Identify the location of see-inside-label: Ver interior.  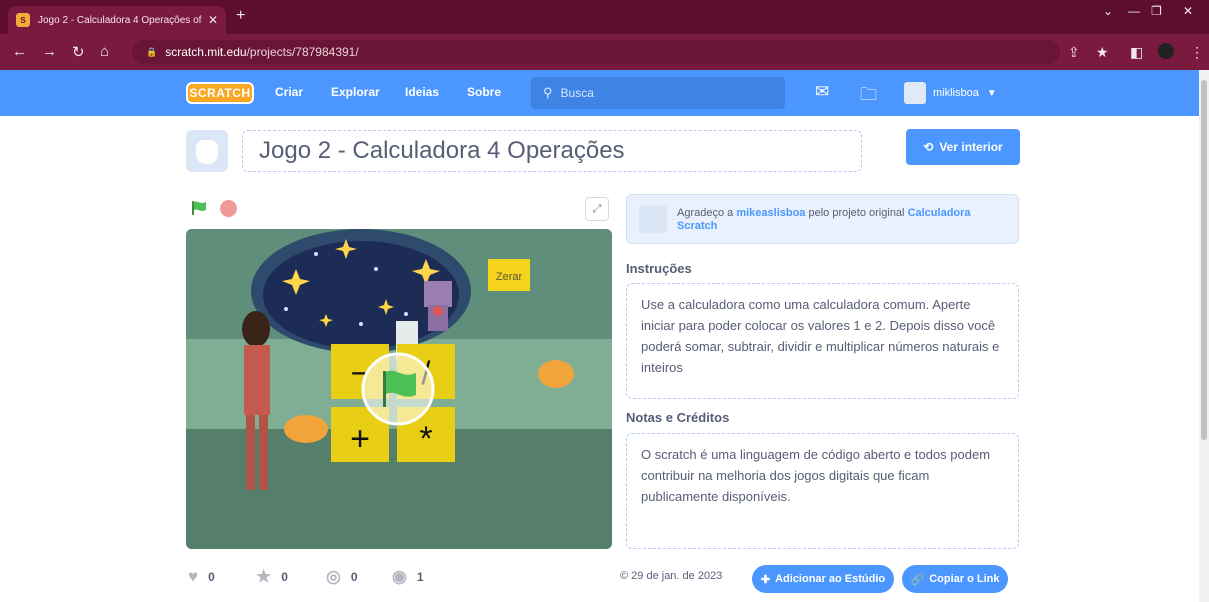
(971, 147).